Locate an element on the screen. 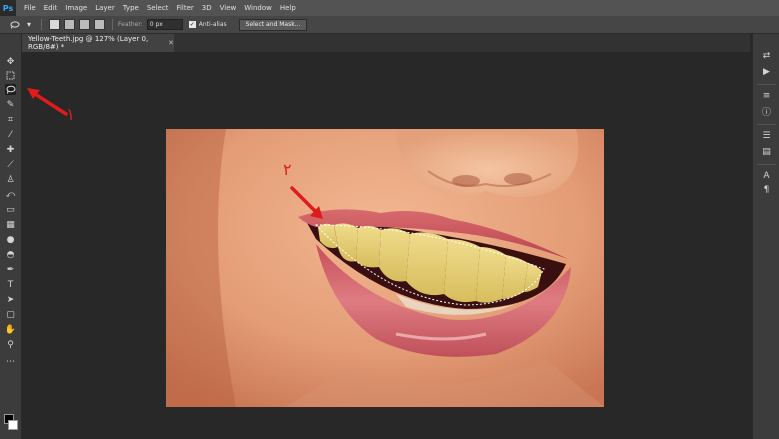 Image resolution: width=779 pixels, height=439 pixels. intersect-selection-icon is located at coordinates (99, 24).